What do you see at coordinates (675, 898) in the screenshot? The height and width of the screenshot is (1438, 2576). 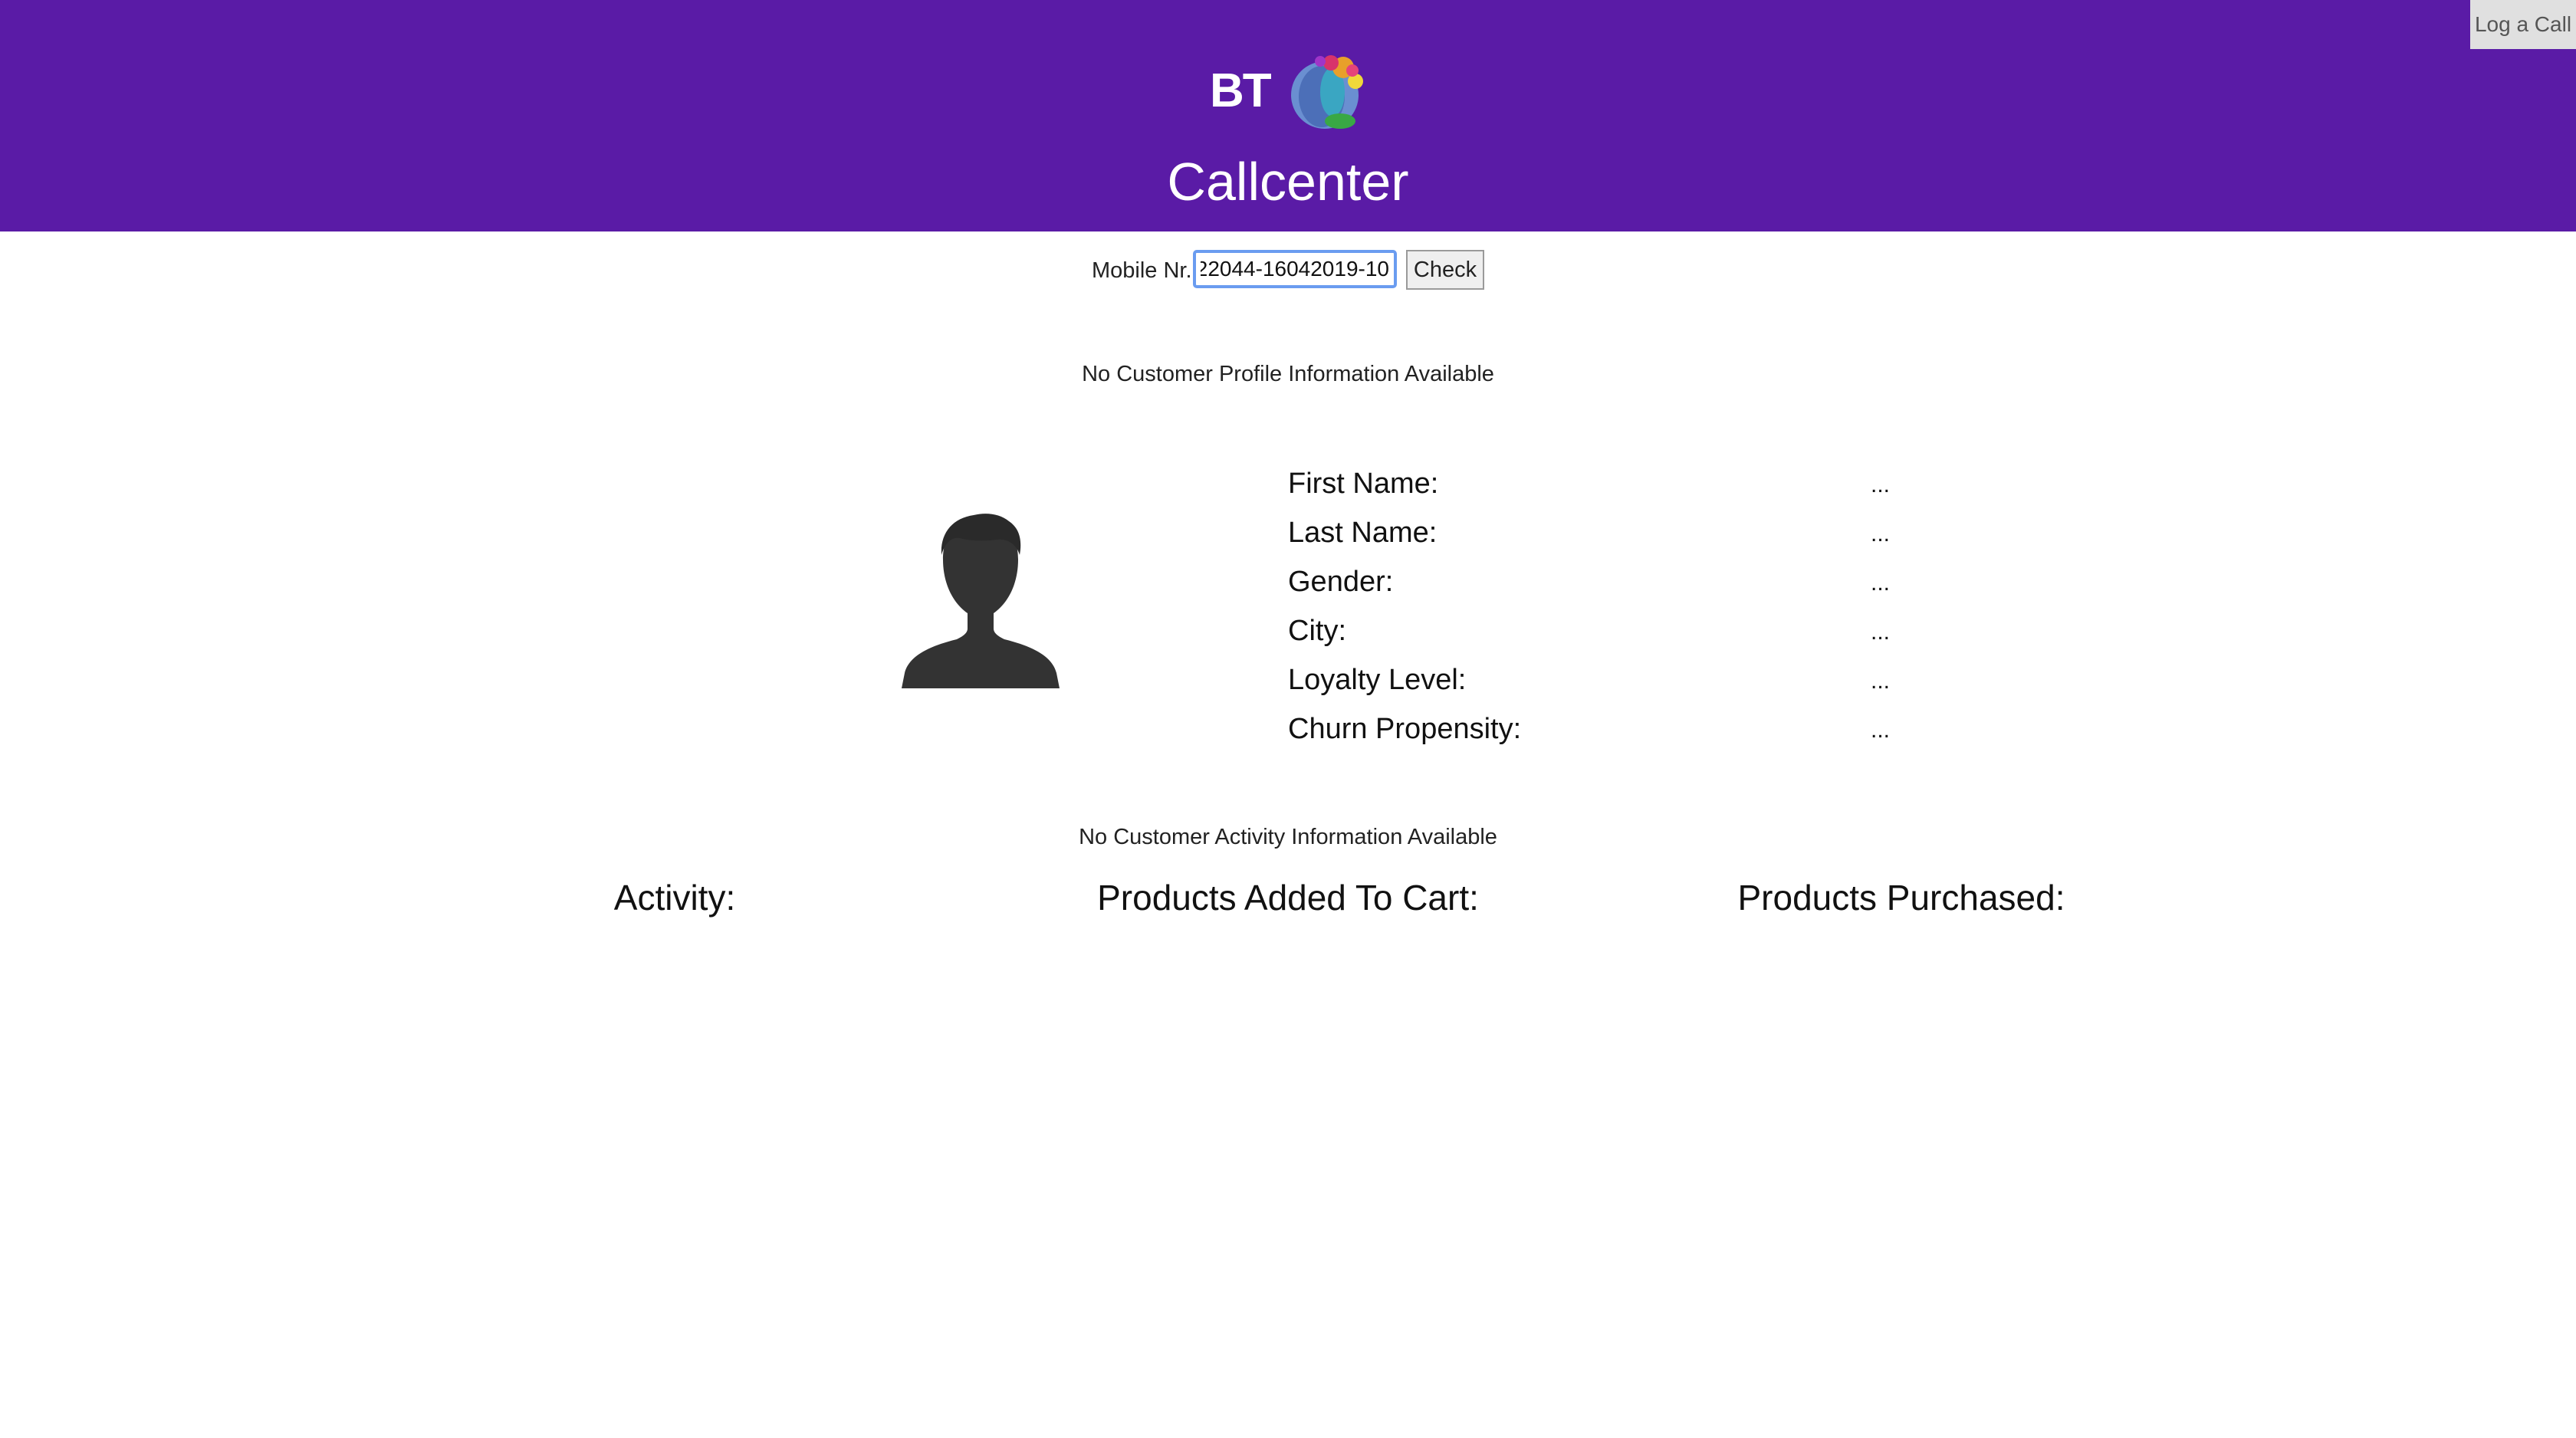 I see `activity-column-header: Activity:` at bounding box center [675, 898].